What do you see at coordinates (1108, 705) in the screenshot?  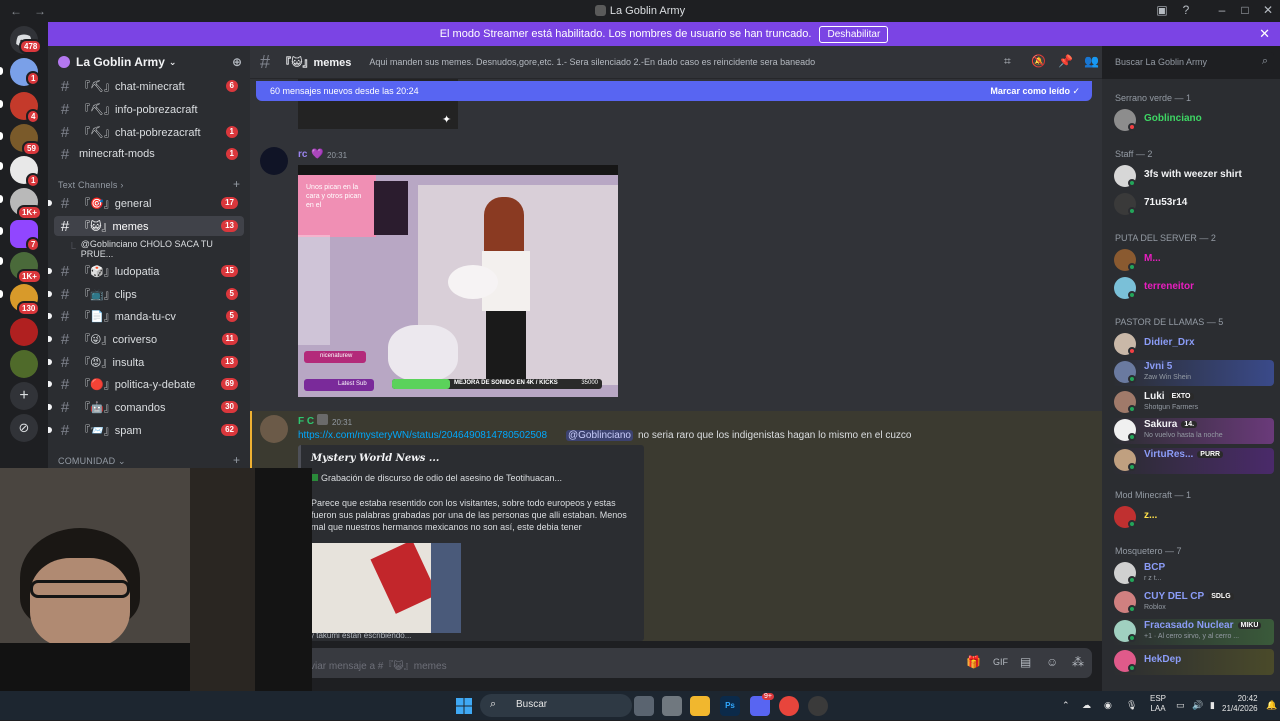 I see `app-tray-icon: ◉` at bounding box center [1108, 705].